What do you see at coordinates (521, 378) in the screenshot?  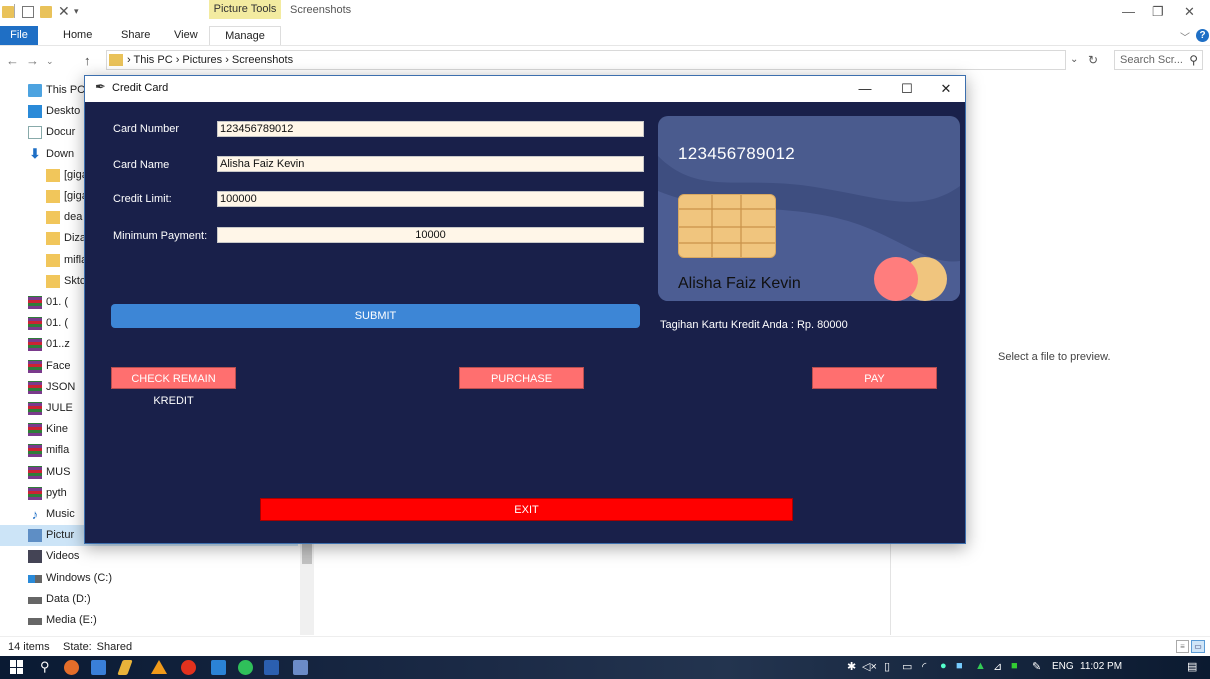 I see `purchase-button: PURCHASE` at bounding box center [521, 378].